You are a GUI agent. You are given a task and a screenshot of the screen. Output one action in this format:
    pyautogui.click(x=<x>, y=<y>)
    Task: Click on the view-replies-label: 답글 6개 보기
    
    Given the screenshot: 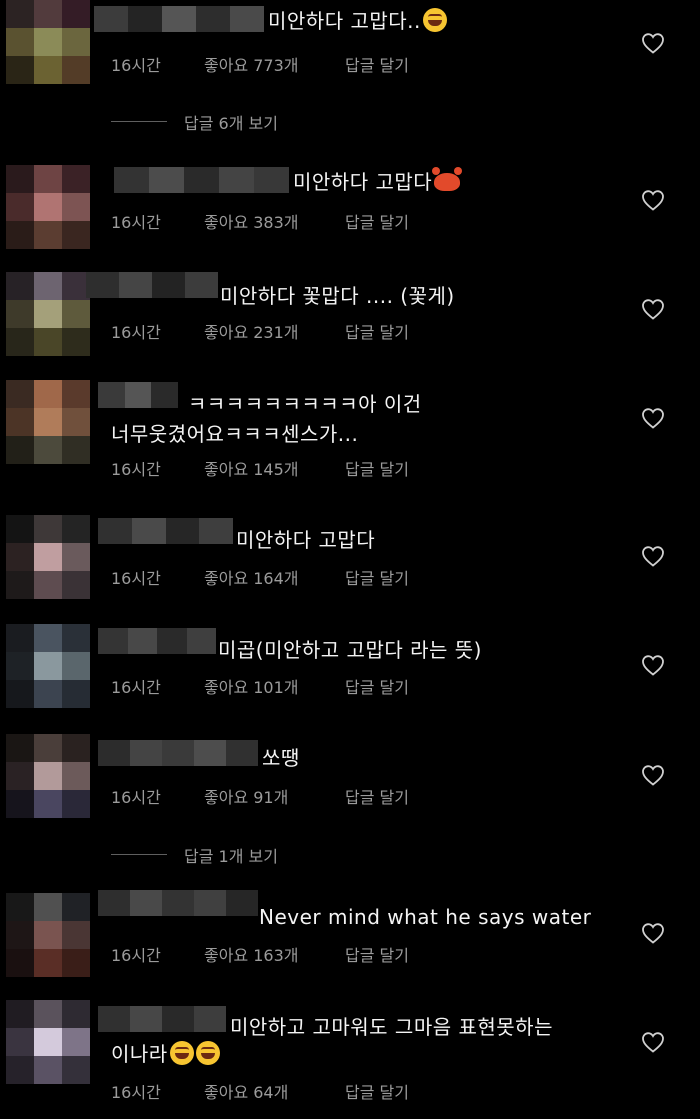 What is the action you would take?
    pyautogui.click(x=231, y=122)
    